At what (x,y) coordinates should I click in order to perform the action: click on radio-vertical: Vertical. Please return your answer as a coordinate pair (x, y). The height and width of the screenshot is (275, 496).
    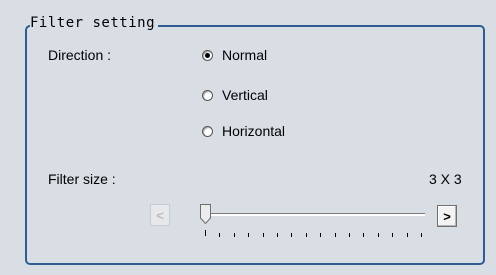
    Looking at the image, I should click on (235, 95).